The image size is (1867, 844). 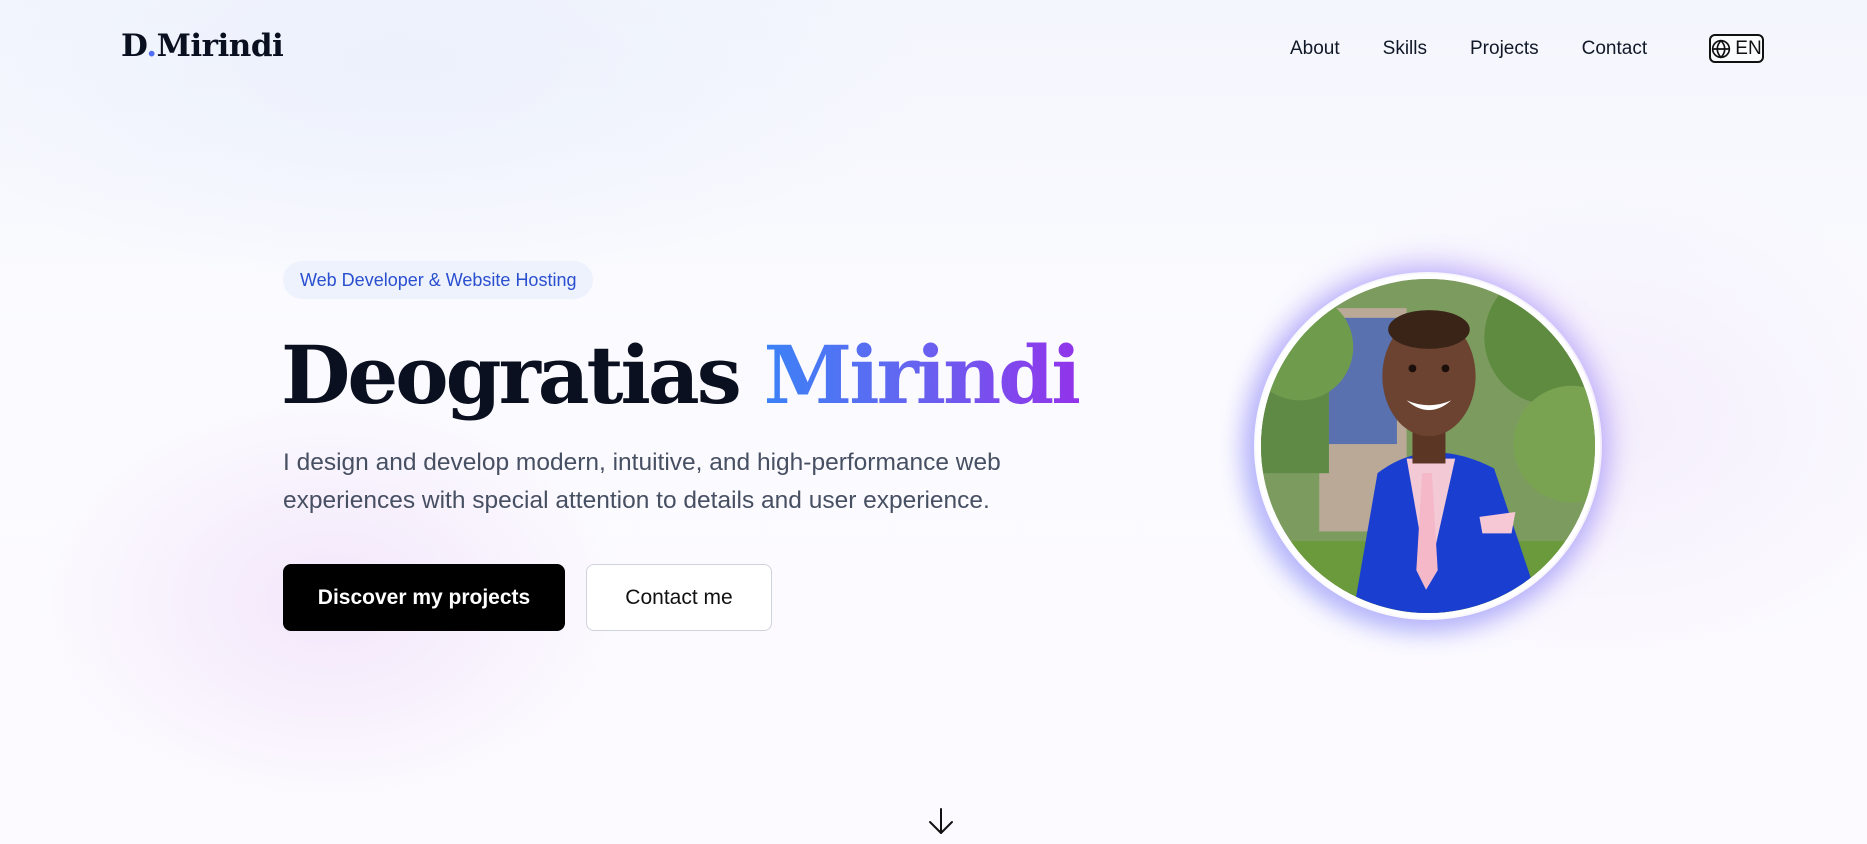 What do you see at coordinates (424, 597) in the screenshot?
I see `discover-projects-button: Discover my projects` at bounding box center [424, 597].